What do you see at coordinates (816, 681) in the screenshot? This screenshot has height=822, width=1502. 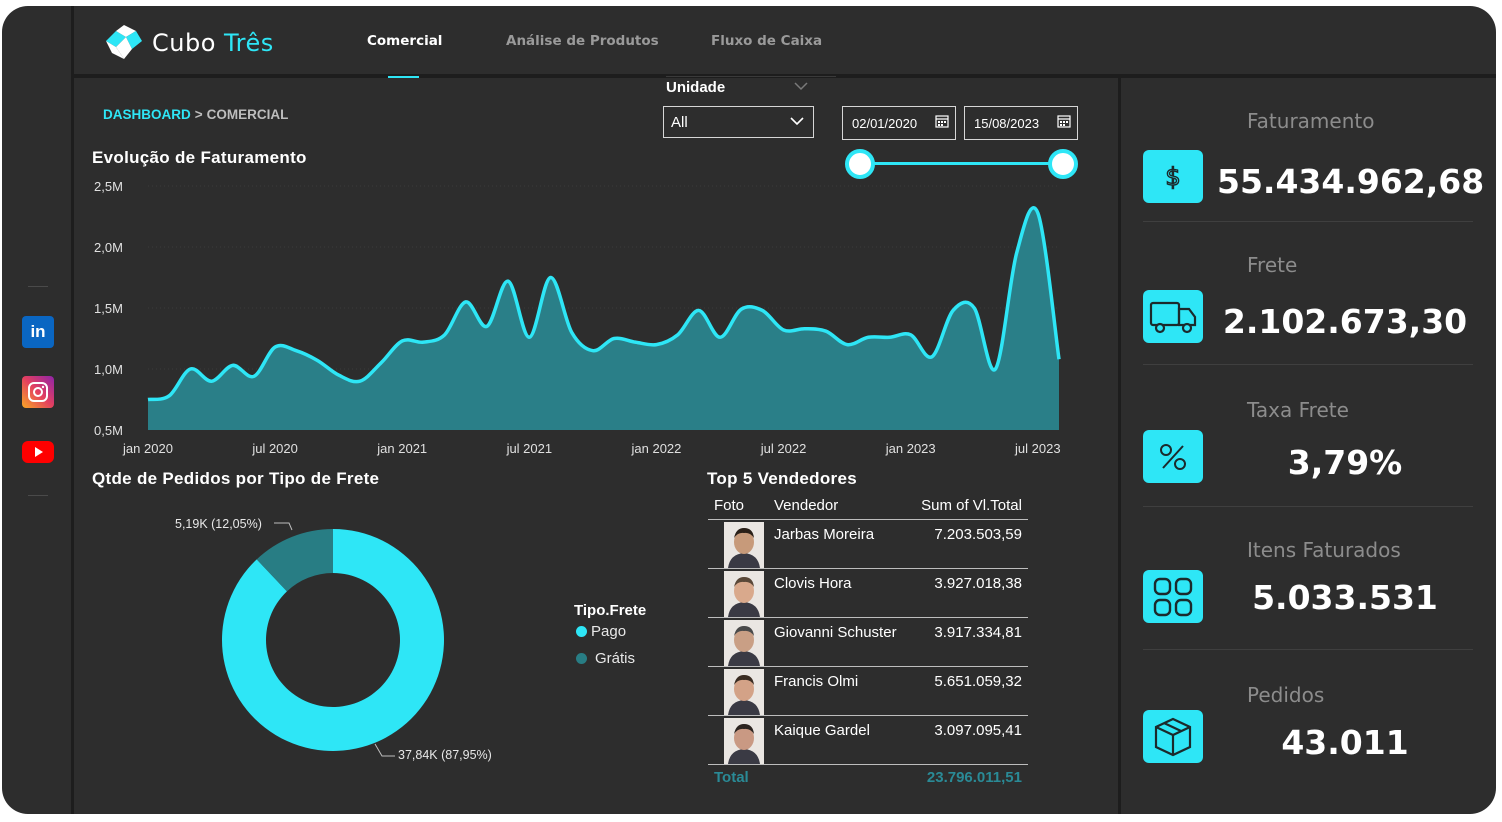 I see `seller-name: Francis Olmi` at bounding box center [816, 681].